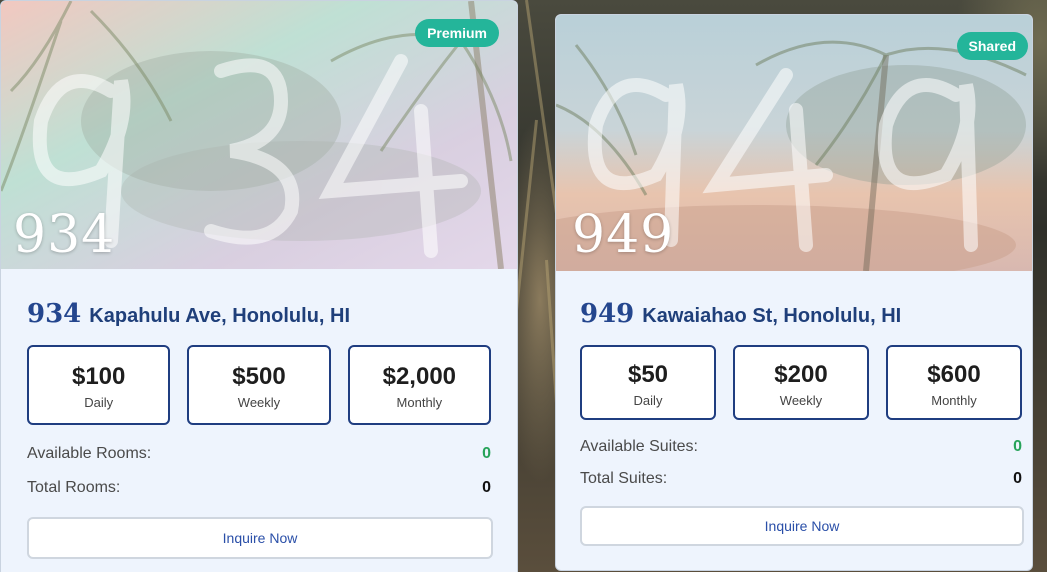 Image resolution: width=1047 pixels, height=572 pixels. What do you see at coordinates (98, 376) in the screenshot?
I see `price-amount: $100` at bounding box center [98, 376].